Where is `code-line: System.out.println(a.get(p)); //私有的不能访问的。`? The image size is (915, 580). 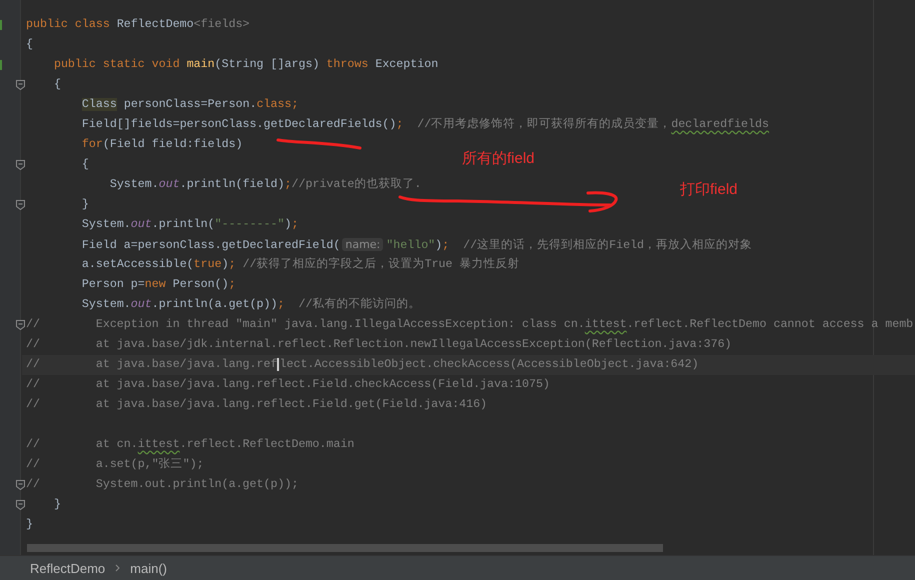
code-line: System.out.println(a.get(p)); //私有的不能访问的。 is located at coordinates (250, 304).